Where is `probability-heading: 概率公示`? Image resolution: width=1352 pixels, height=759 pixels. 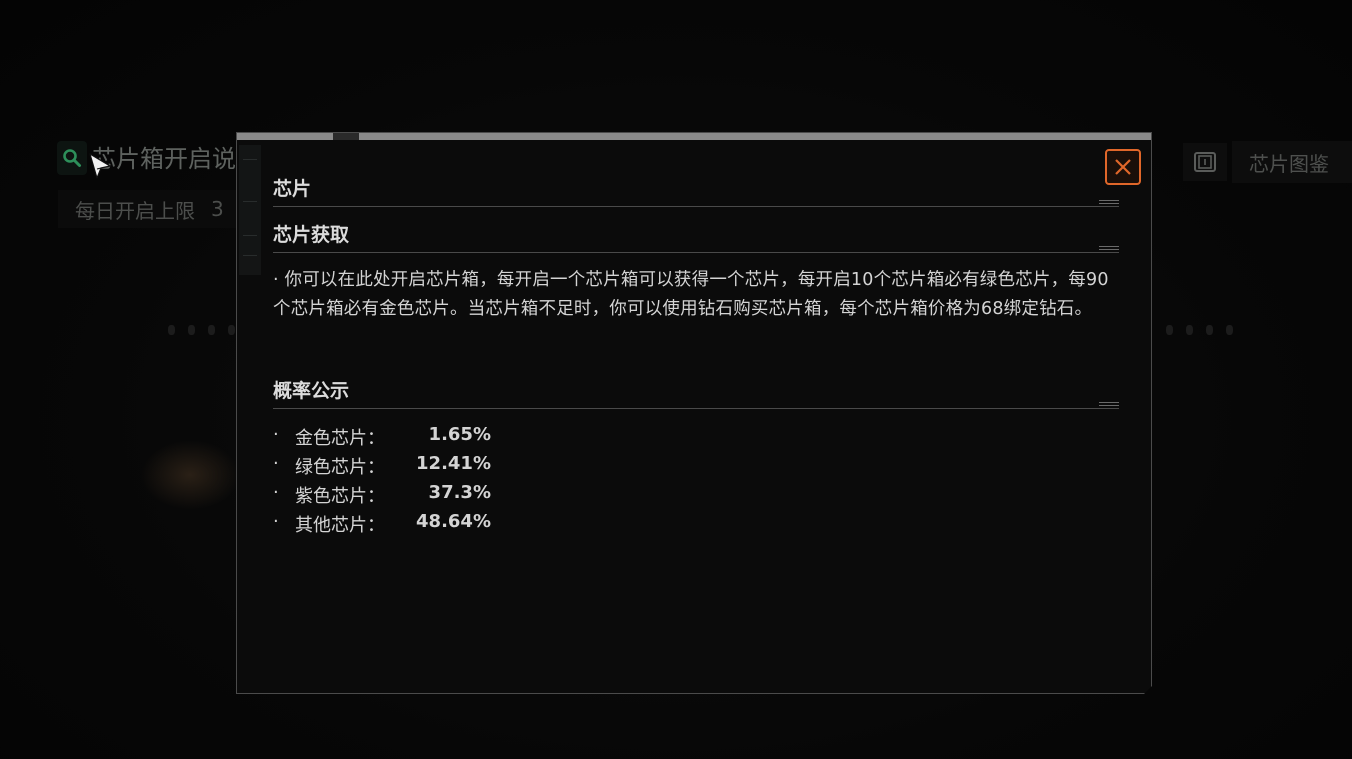
probability-heading: 概率公示 is located at coordinates (311, 391).